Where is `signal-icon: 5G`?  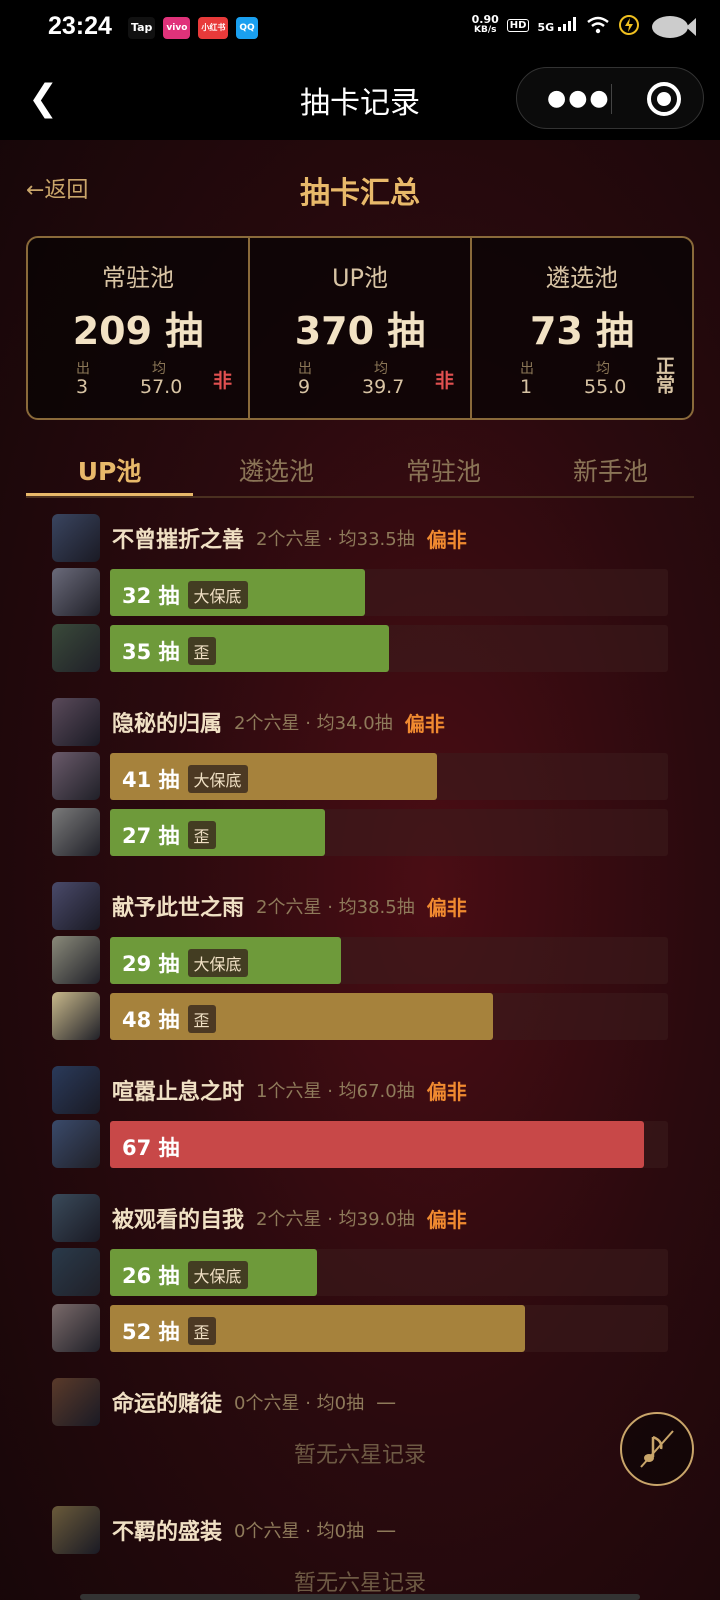 signal-icon: 5G is located at coordinates (557, 25).